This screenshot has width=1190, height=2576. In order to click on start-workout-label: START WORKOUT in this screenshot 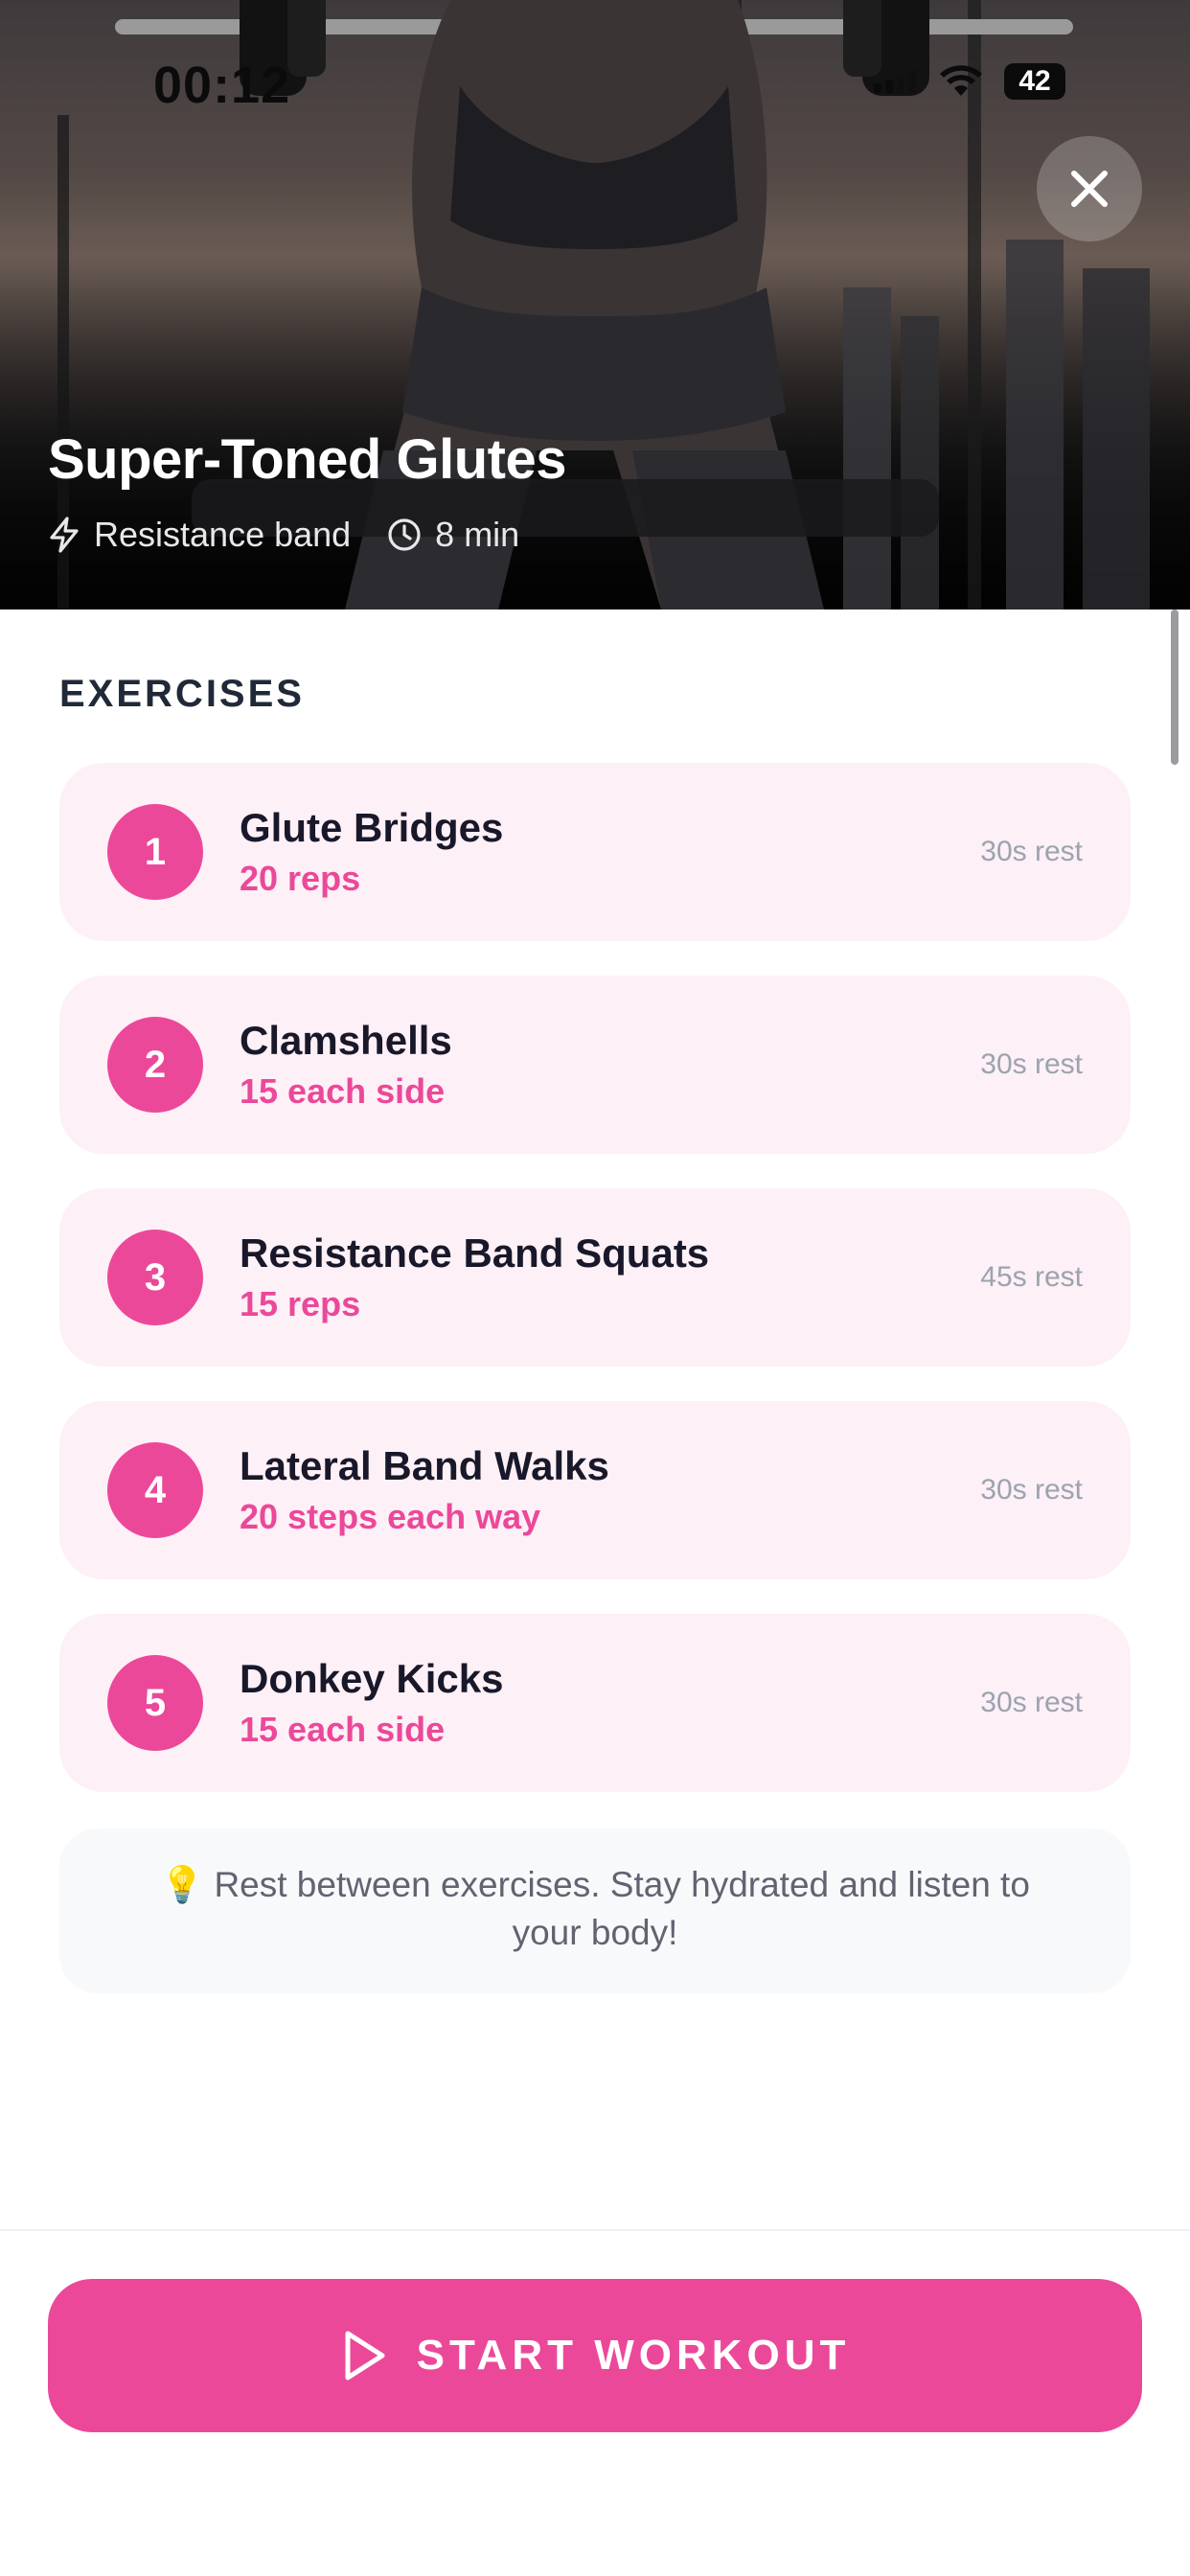, I will do `click(634, 2355)`.